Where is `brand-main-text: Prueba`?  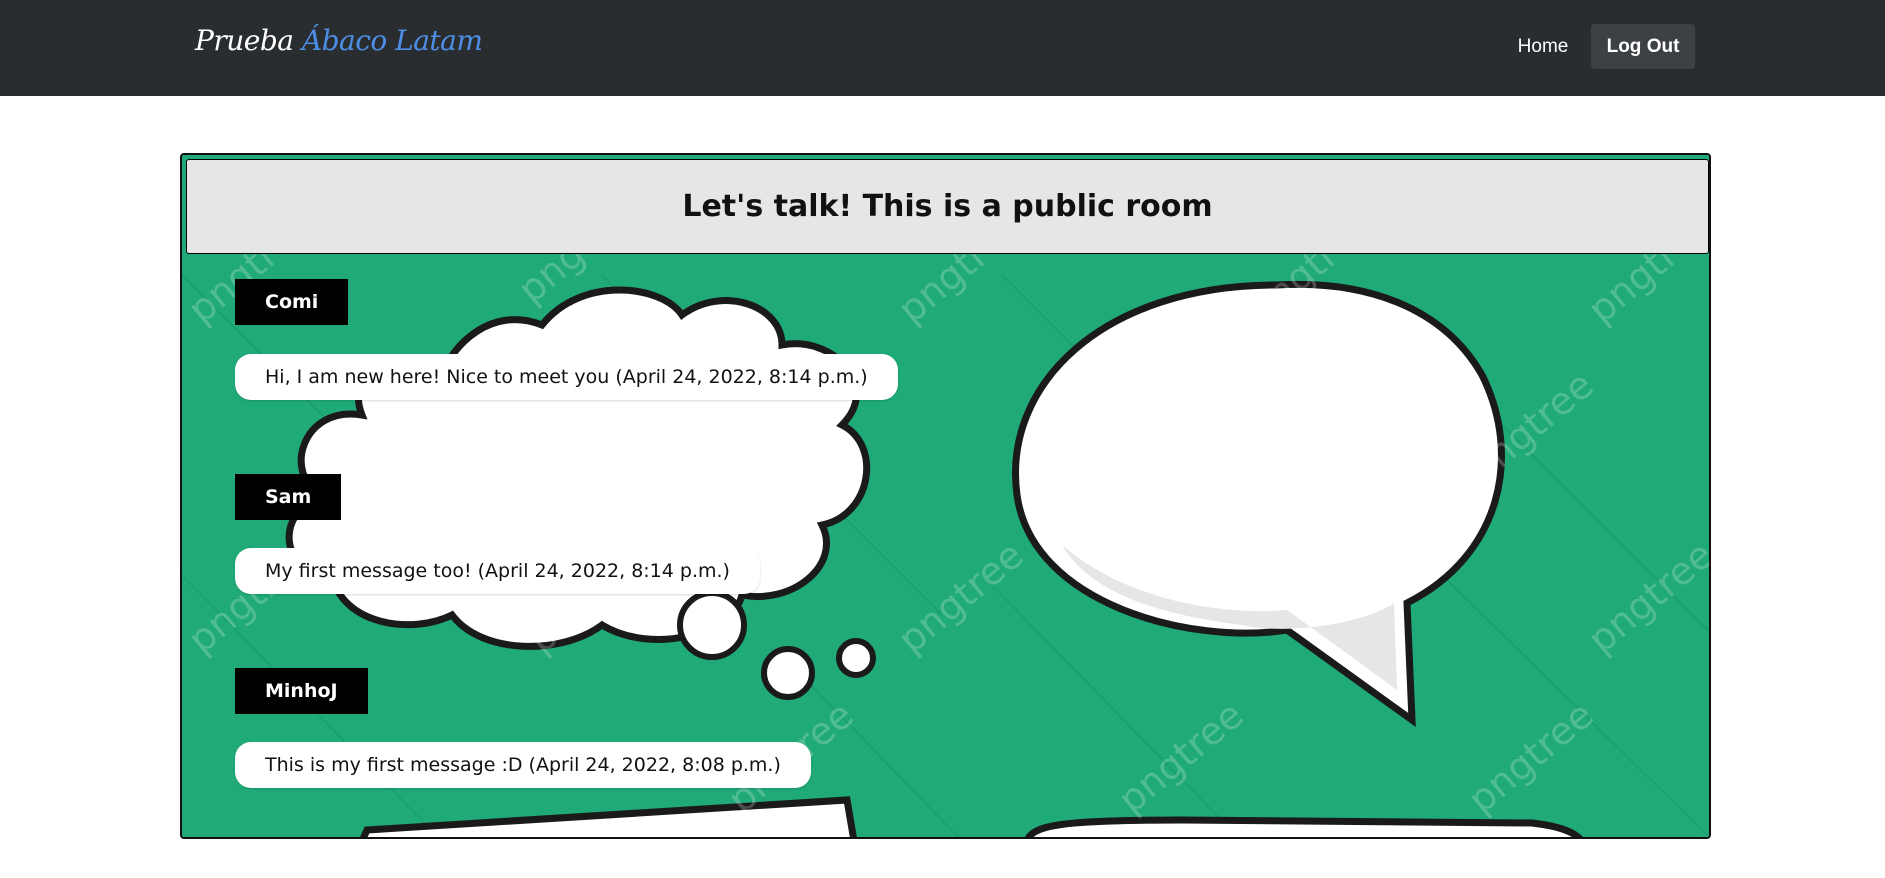
brand-main-text: Prueba is located at coordinates (244, 40).